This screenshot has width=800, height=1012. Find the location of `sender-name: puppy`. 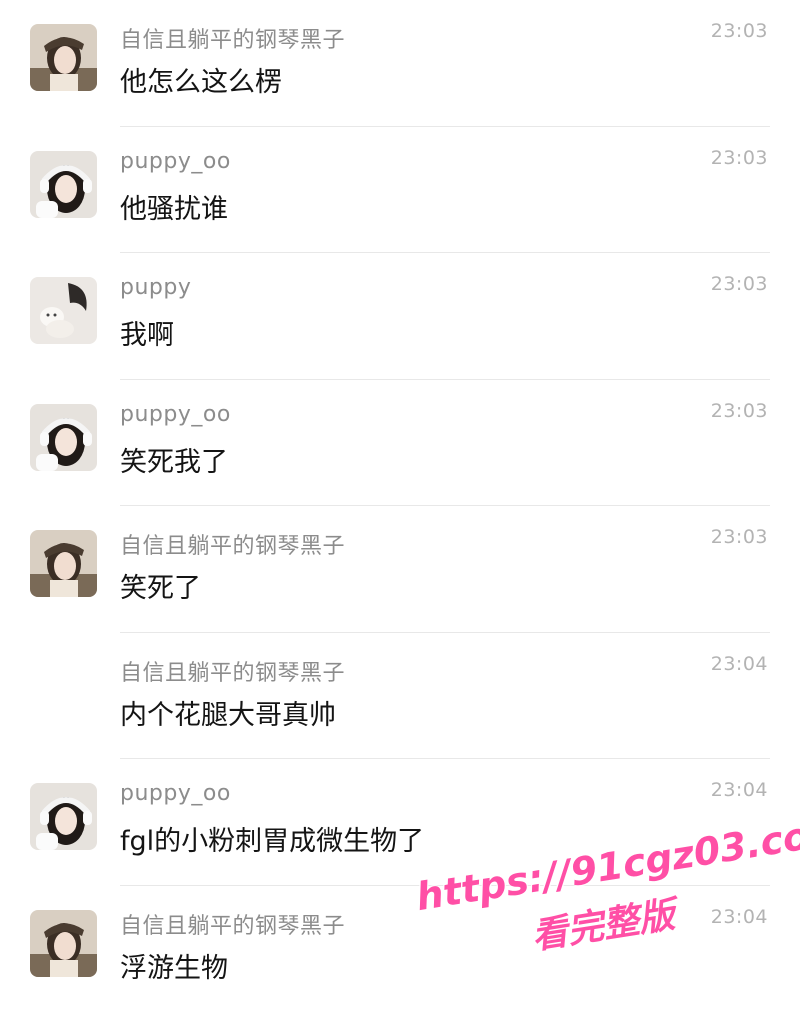

sender-name: puppy is located at coordinates (155, 287).